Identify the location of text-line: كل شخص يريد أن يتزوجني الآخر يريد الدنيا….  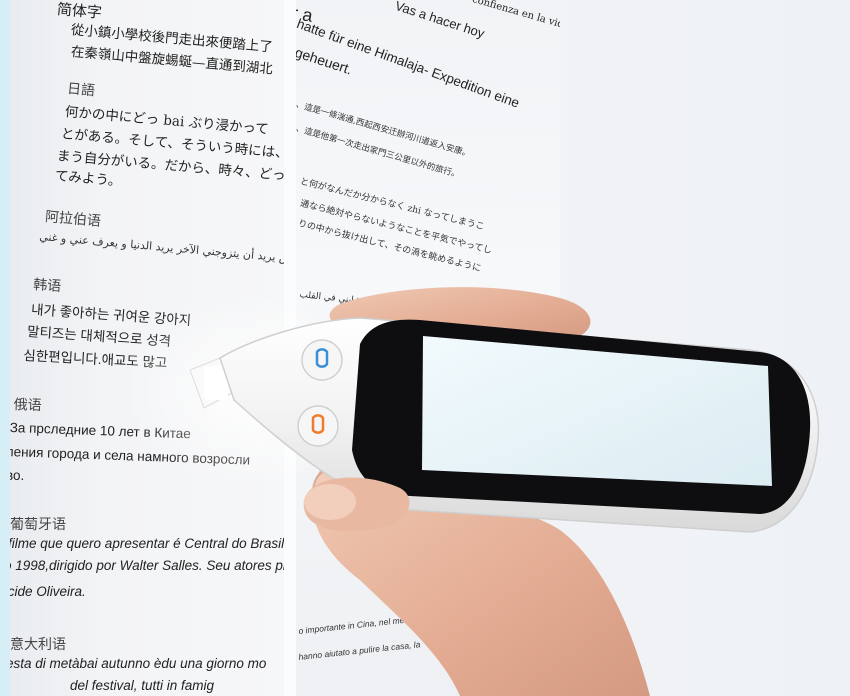
(161, 249).